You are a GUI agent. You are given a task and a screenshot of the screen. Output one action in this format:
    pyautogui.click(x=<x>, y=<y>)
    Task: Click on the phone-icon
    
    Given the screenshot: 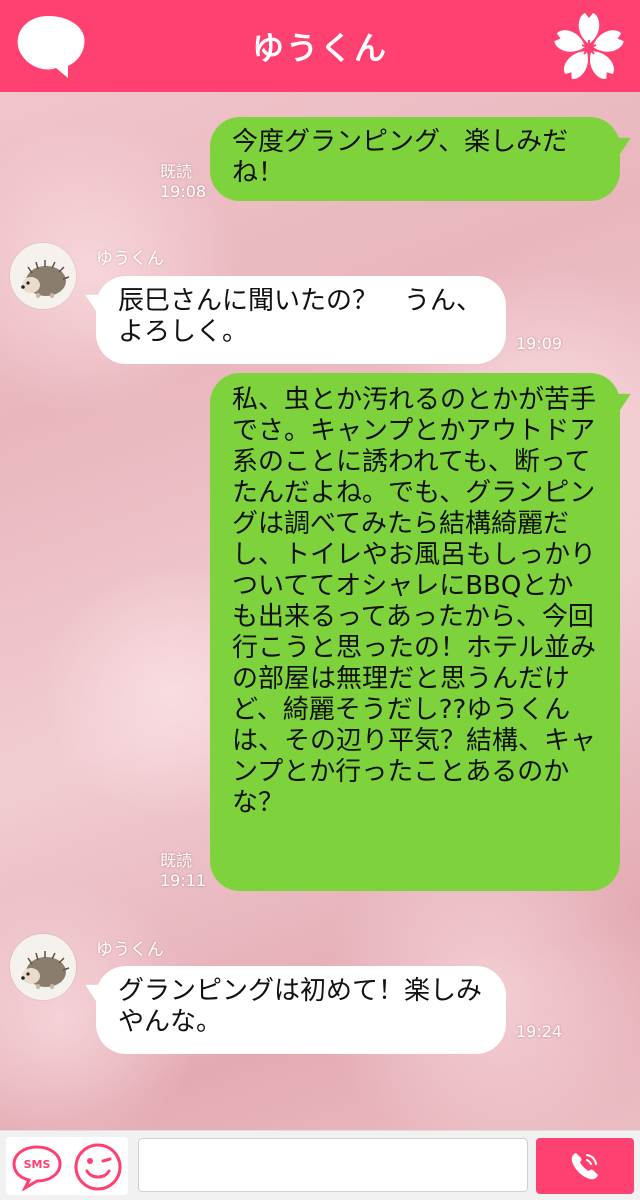 What is the action you would take?
    pyautogui.click(x=584, y=1166)
    